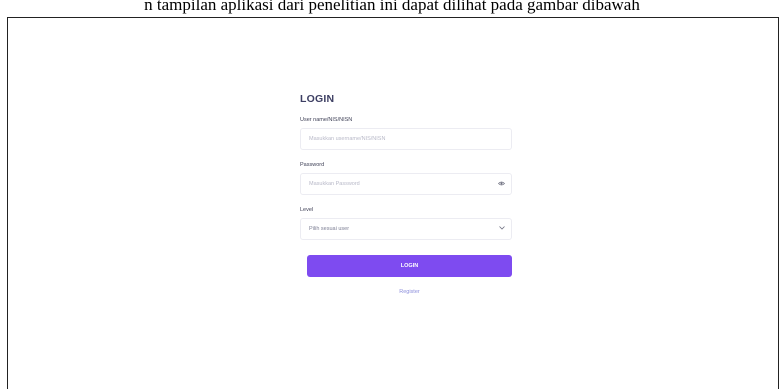 Image resolution: width=784 pixels, height=389 pixels. Describe the element at coordinates (312, 165) in the screenshot. I see `password-label: Password` at that location.